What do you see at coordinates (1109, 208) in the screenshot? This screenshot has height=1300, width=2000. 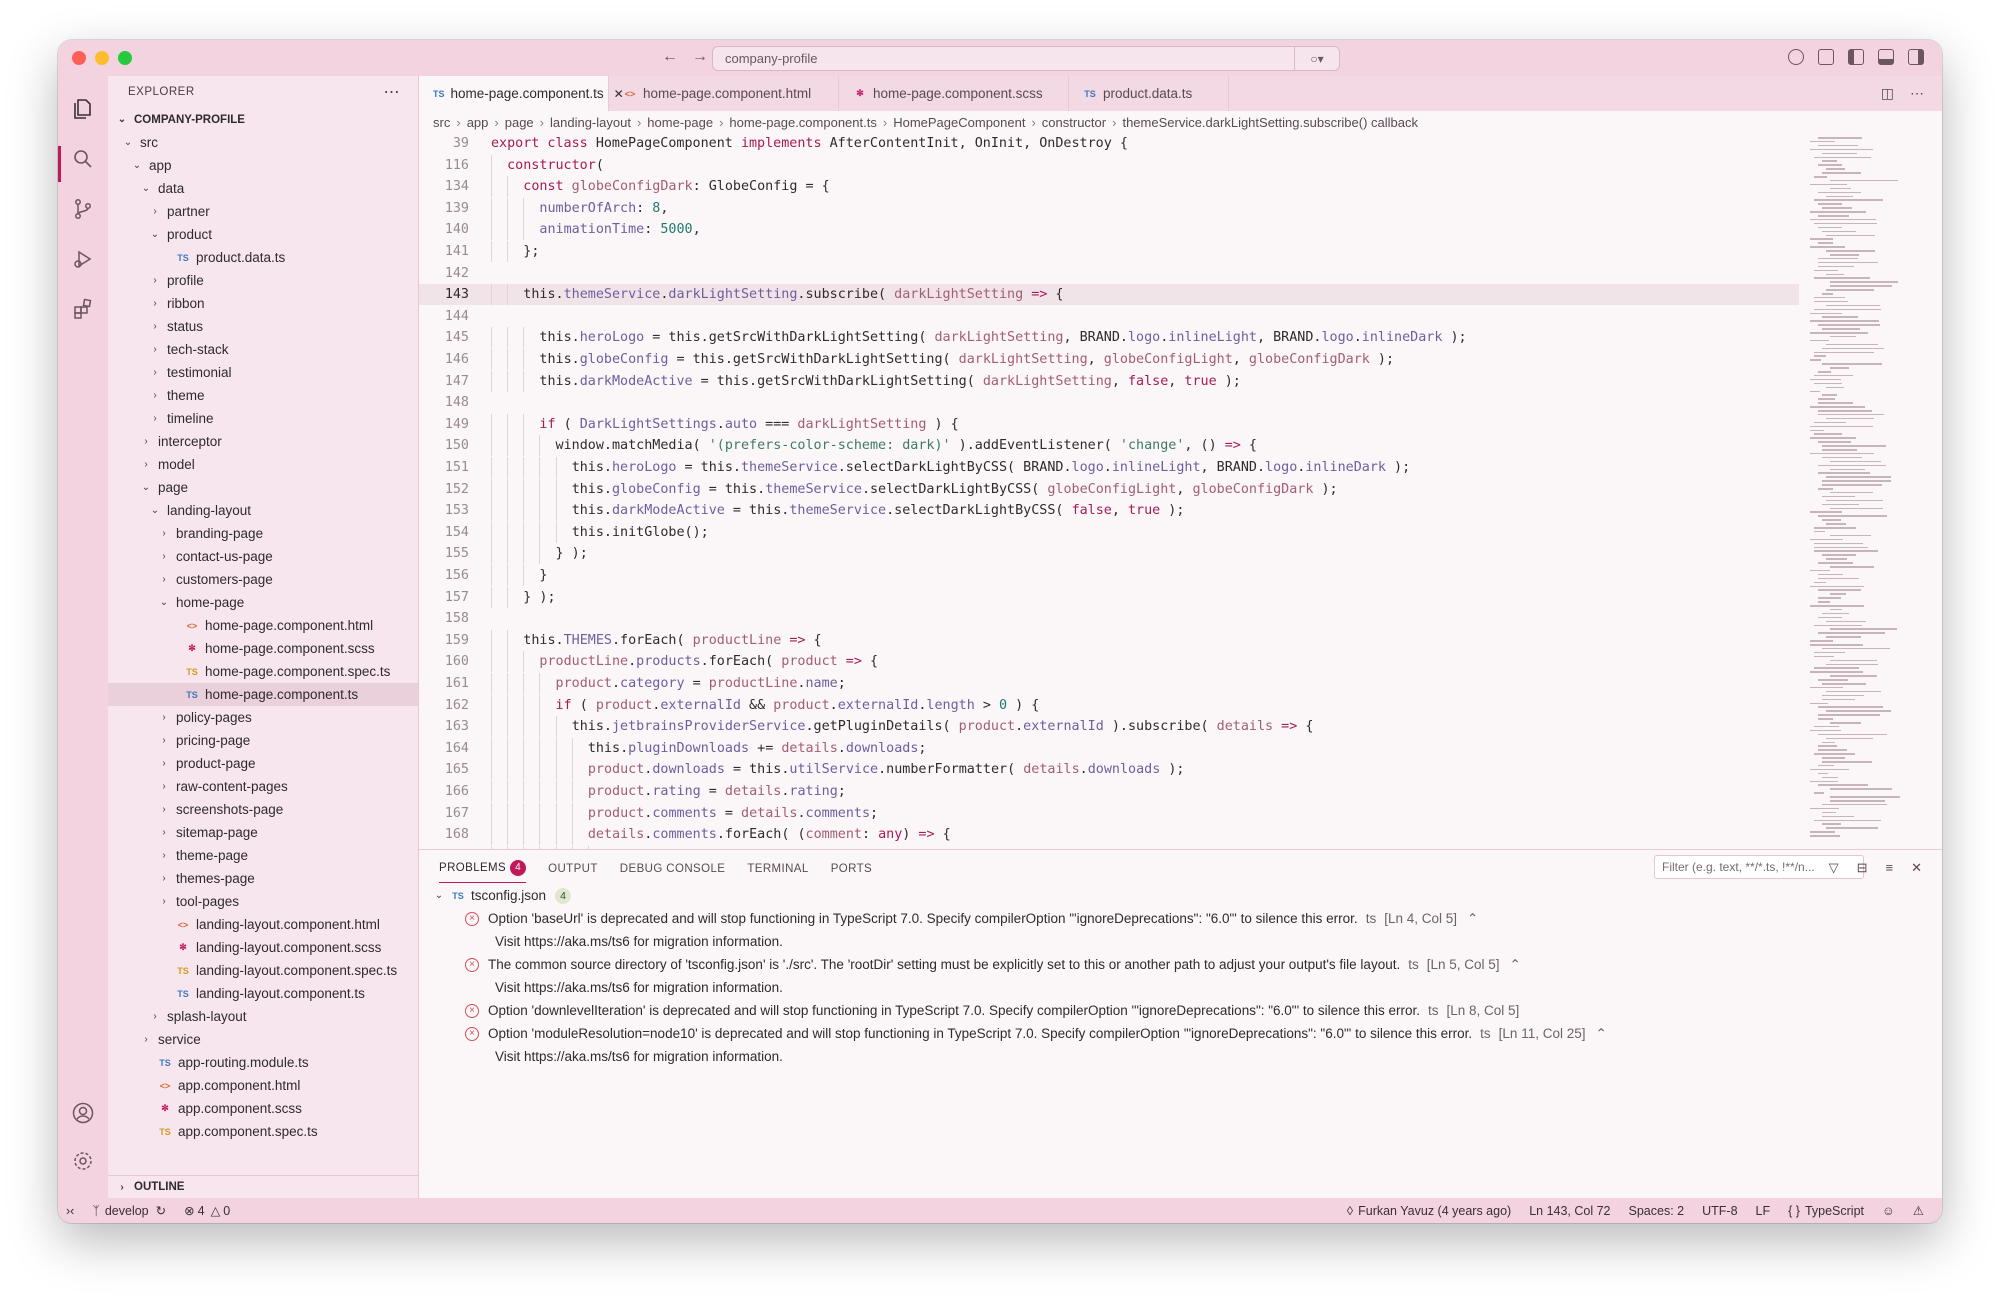 I see `code-line: 139 numberOfArch: 8,` at bounding box center [1109, 208].